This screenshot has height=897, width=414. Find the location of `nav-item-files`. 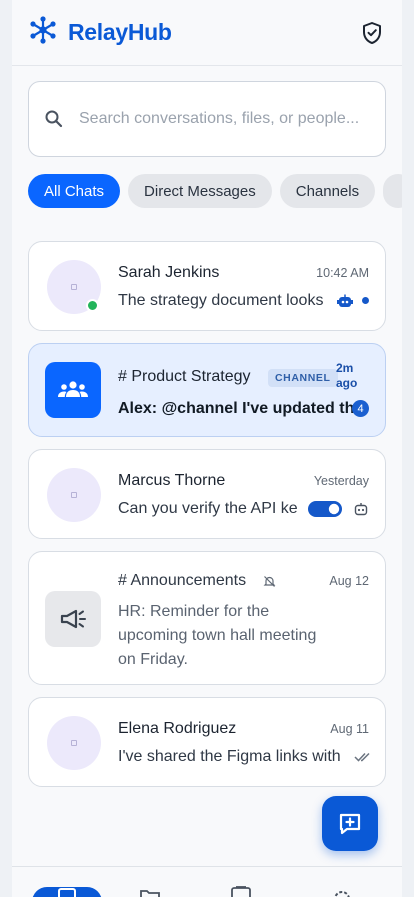

nav-item-files is located at coordinates (150, 893).